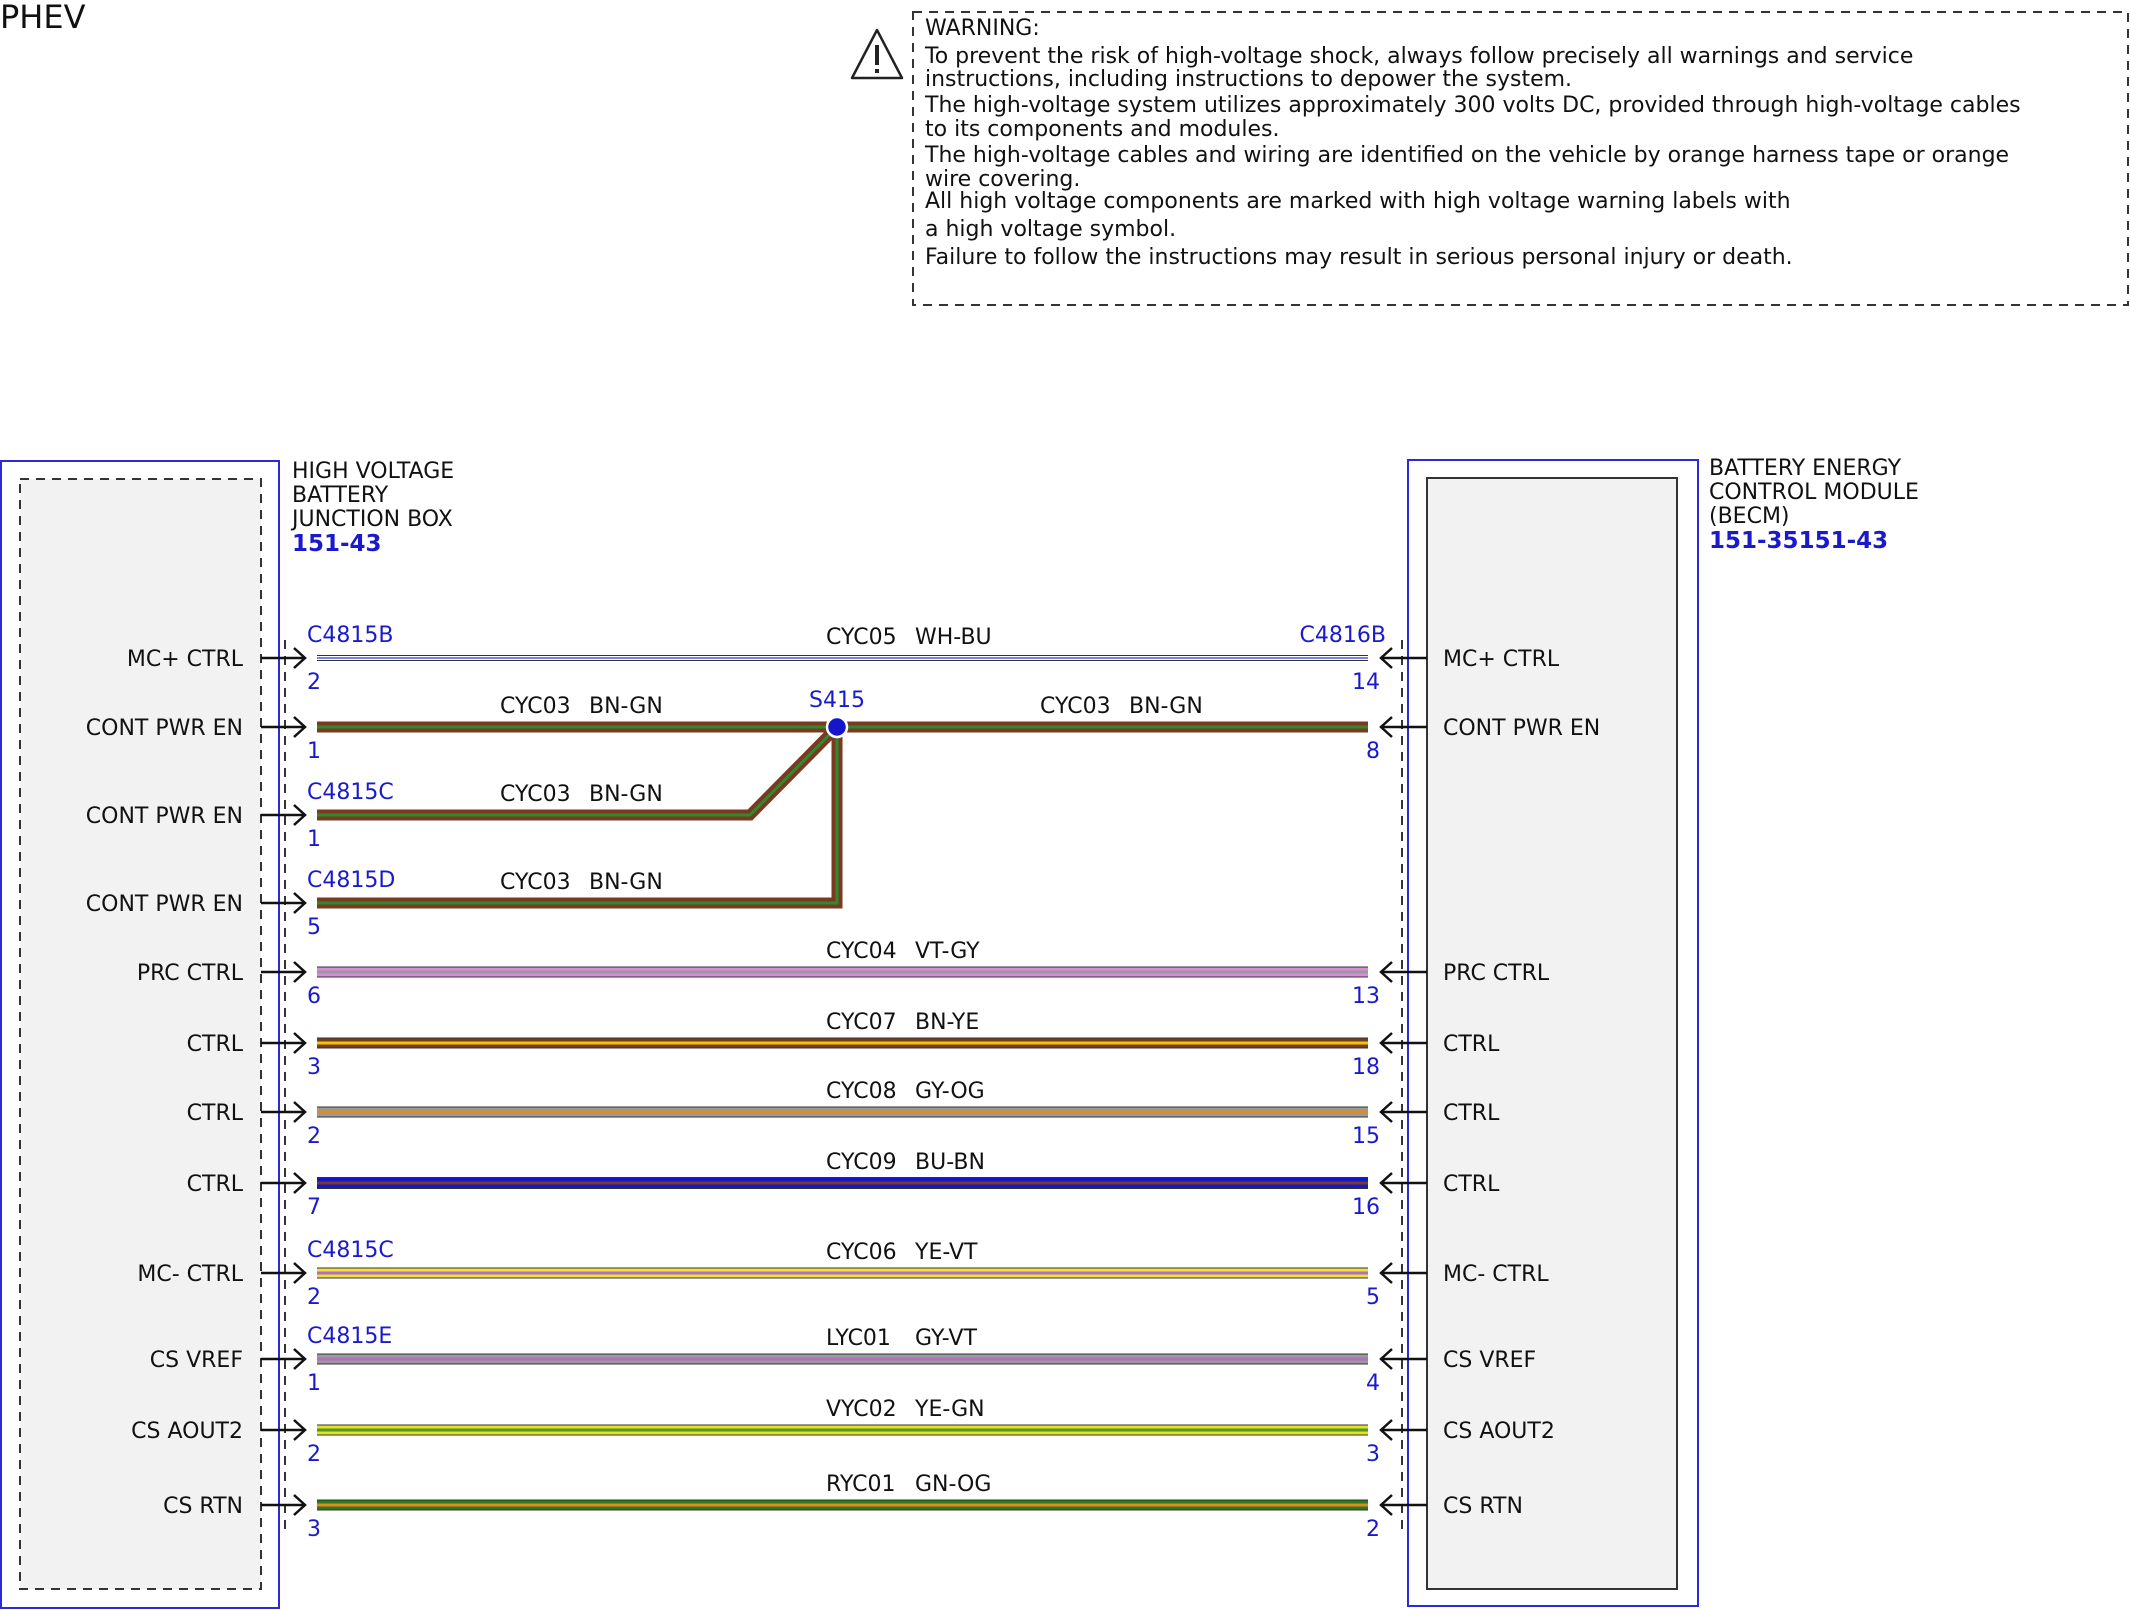 Image resolution: width=2130 pixels, height=1610 pixels. Describe the element at coordinates (947, 951) in the screenshot. I see `wire-color: VT-GY` at that location.